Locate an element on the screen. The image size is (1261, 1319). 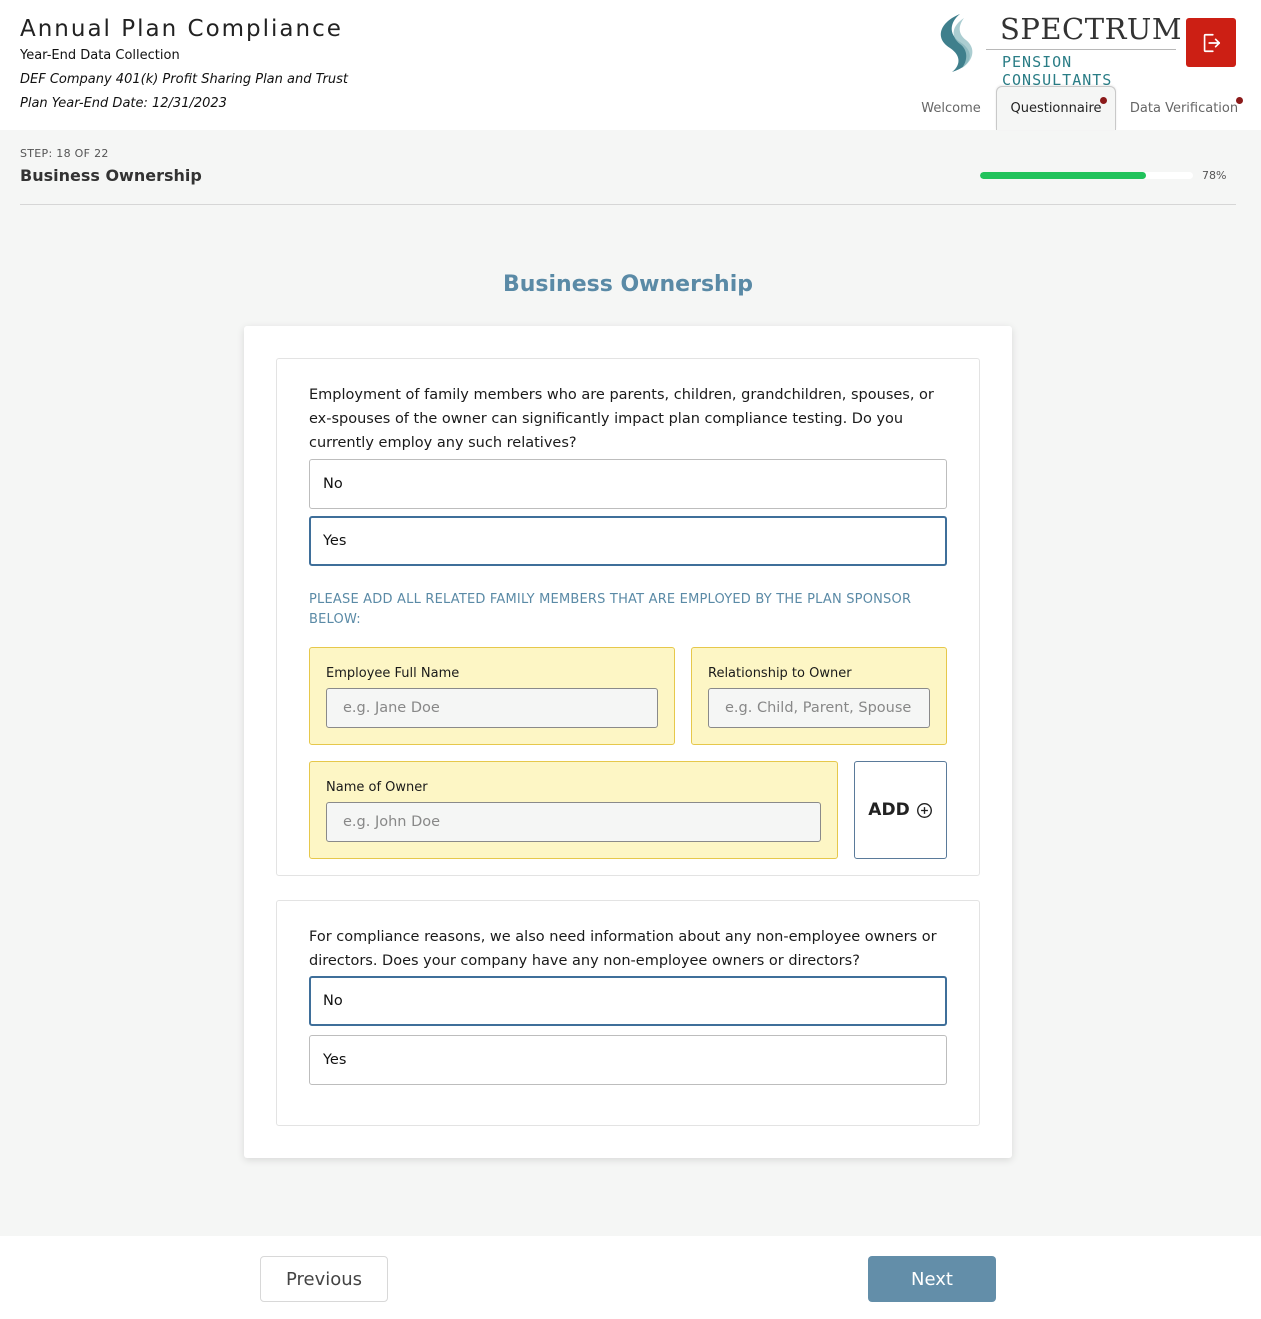
nav-tabs: Welcome Questionnaire Data Verification is located at coordinates (630, 108).